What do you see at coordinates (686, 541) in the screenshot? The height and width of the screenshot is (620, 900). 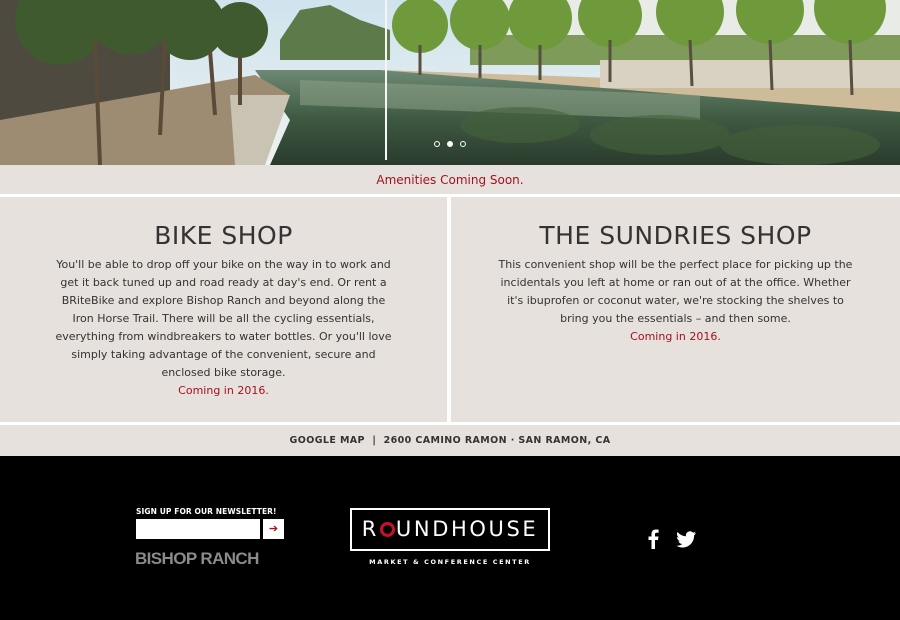 I see `twitter-icon` at bounding box center [686, 541].